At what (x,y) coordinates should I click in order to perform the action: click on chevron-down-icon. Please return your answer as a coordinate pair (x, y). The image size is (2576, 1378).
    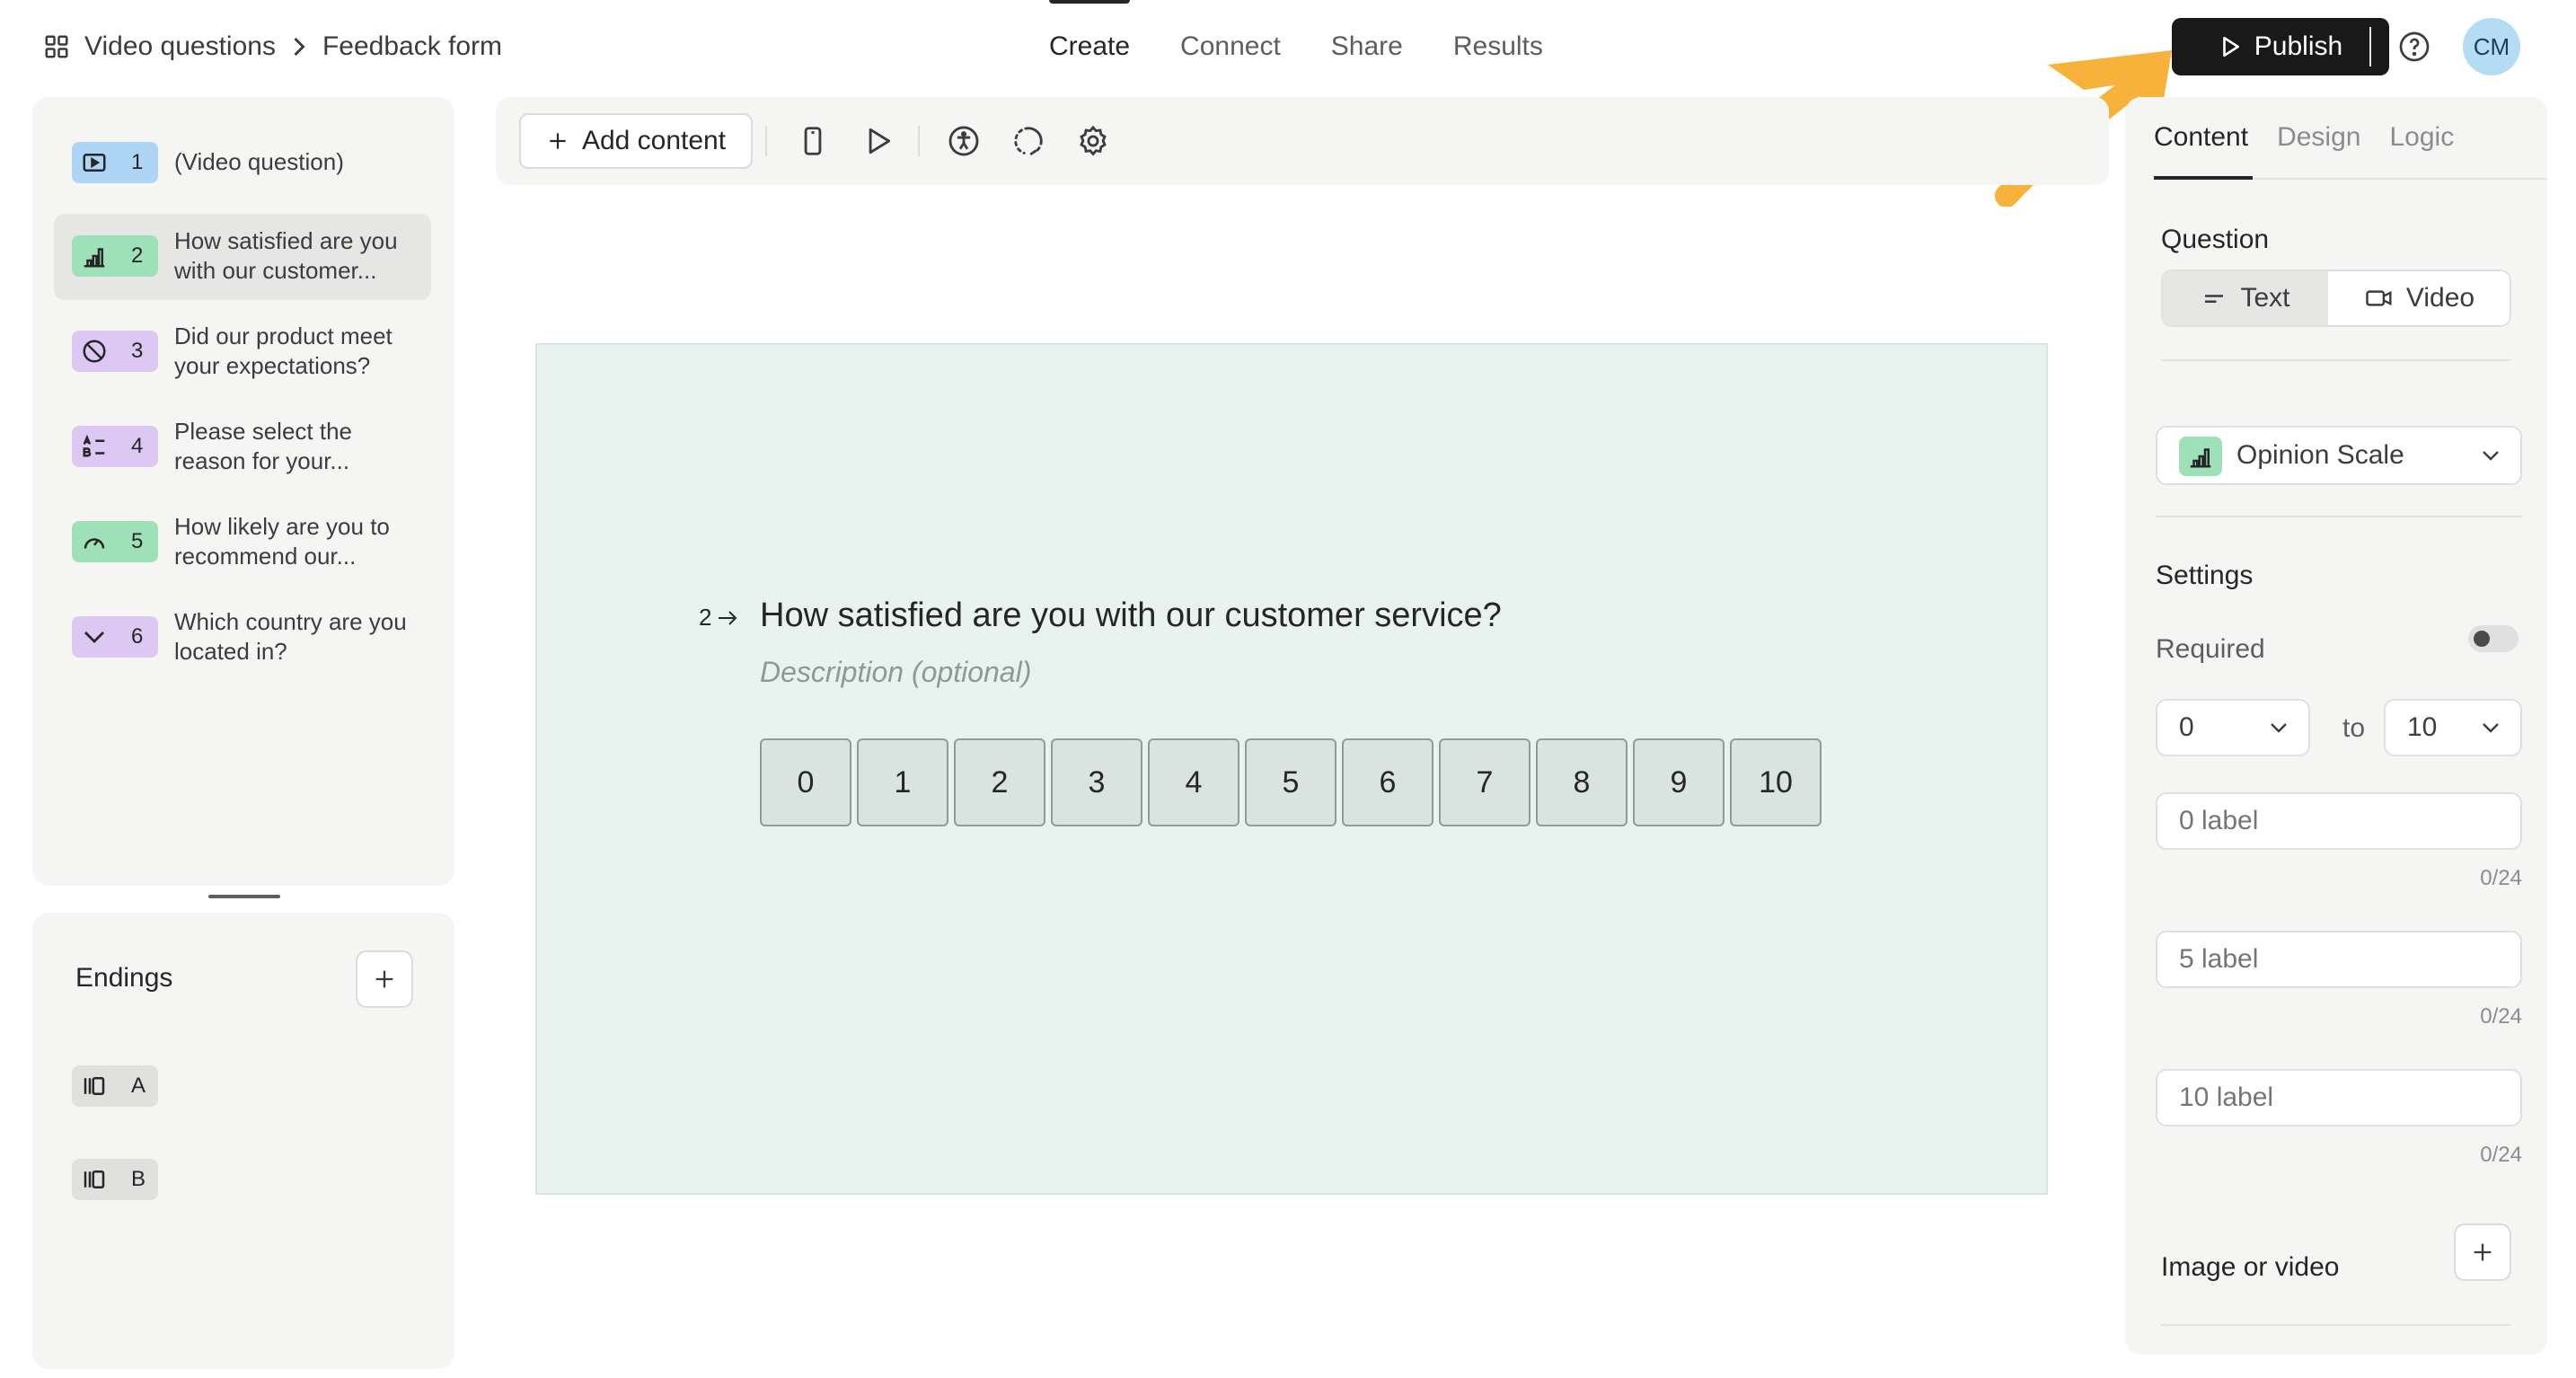
    Looking at the image, I should click on (2491, 456).